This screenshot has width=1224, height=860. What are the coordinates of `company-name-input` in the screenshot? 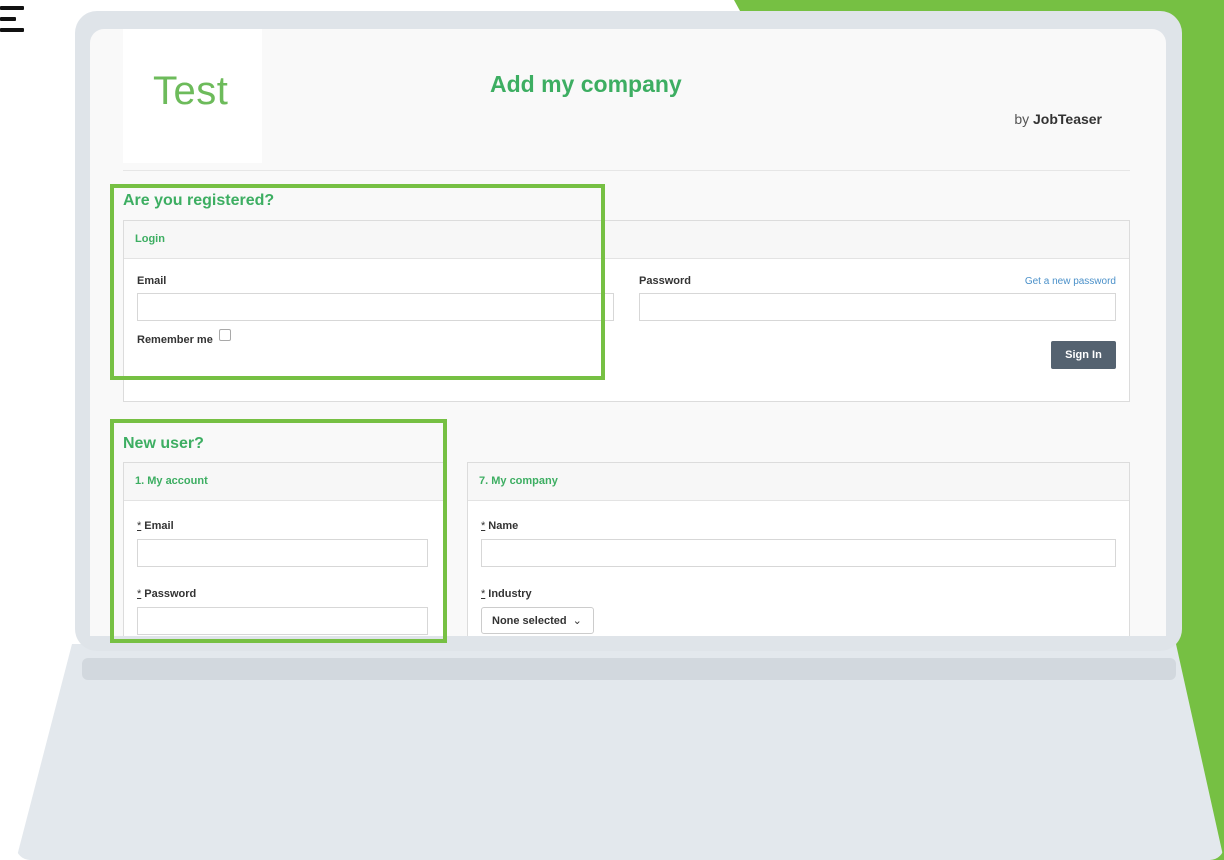 It's located at (798, 553).